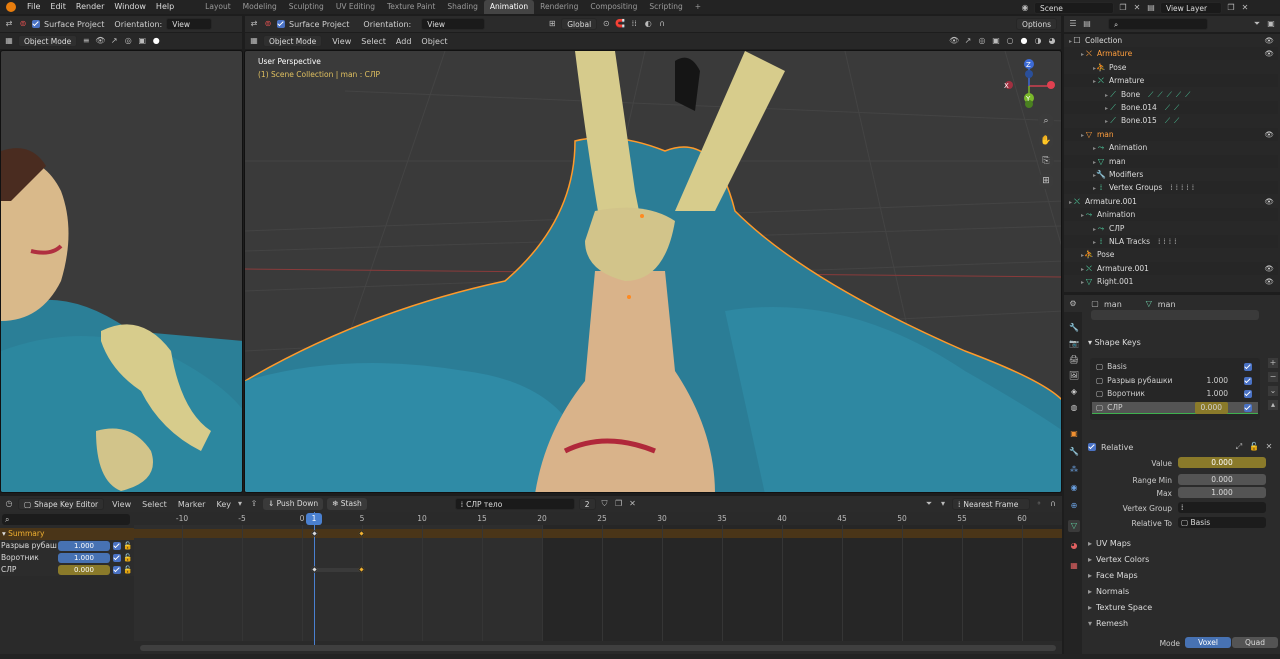 The height and width of the screenshot is (659, 1280). I want to click on new-collection-icon: ▣, so click(1271, 24).